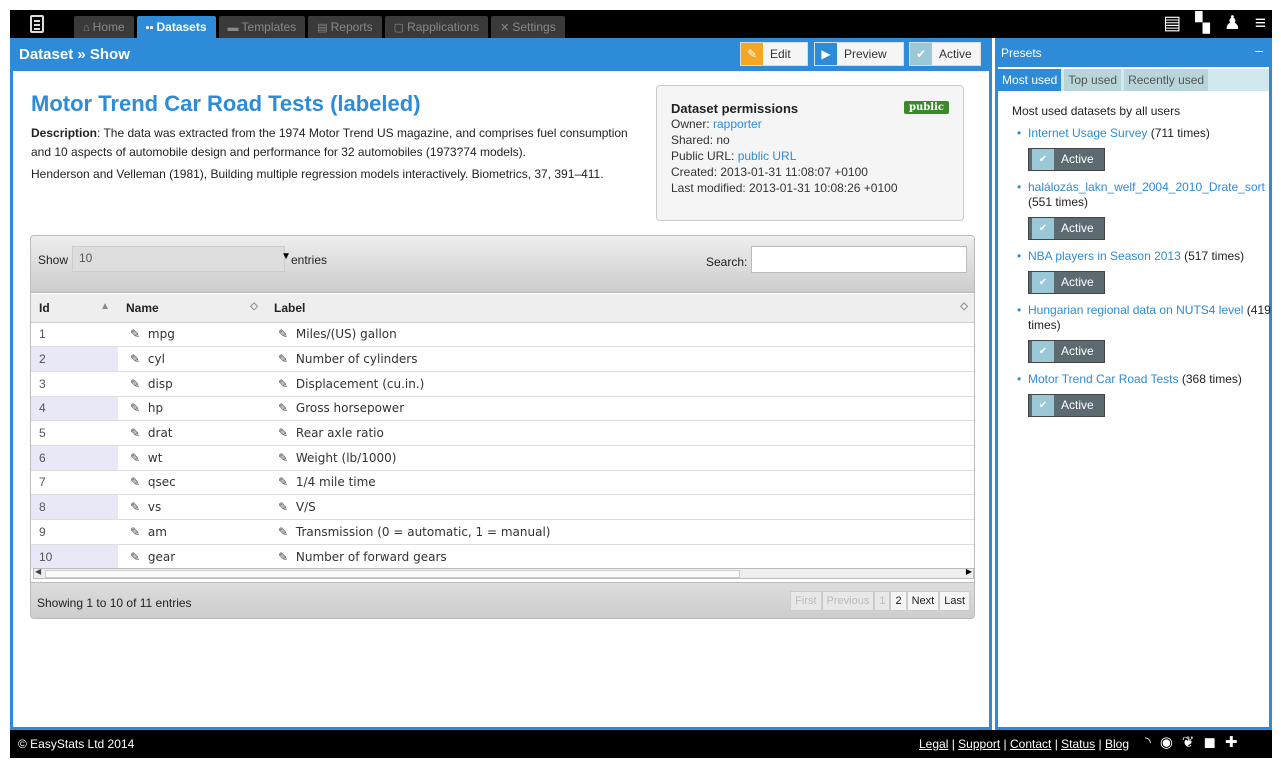  I want to click on table-row: 7 ✎ qsec ✎ 1/4 mile time, so click(502, 482).